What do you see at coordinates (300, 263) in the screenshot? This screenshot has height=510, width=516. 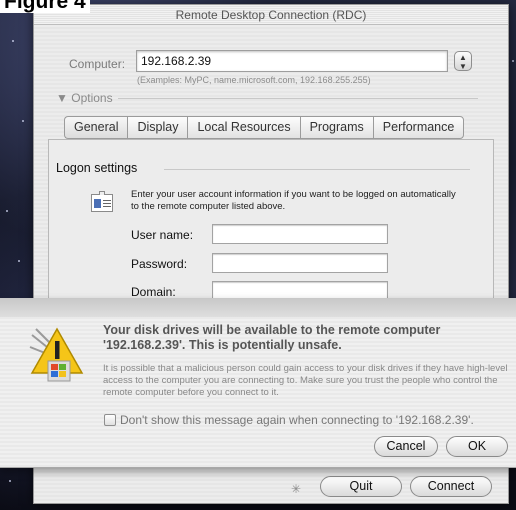 I see `password-input` at bounding box center [300, 263].